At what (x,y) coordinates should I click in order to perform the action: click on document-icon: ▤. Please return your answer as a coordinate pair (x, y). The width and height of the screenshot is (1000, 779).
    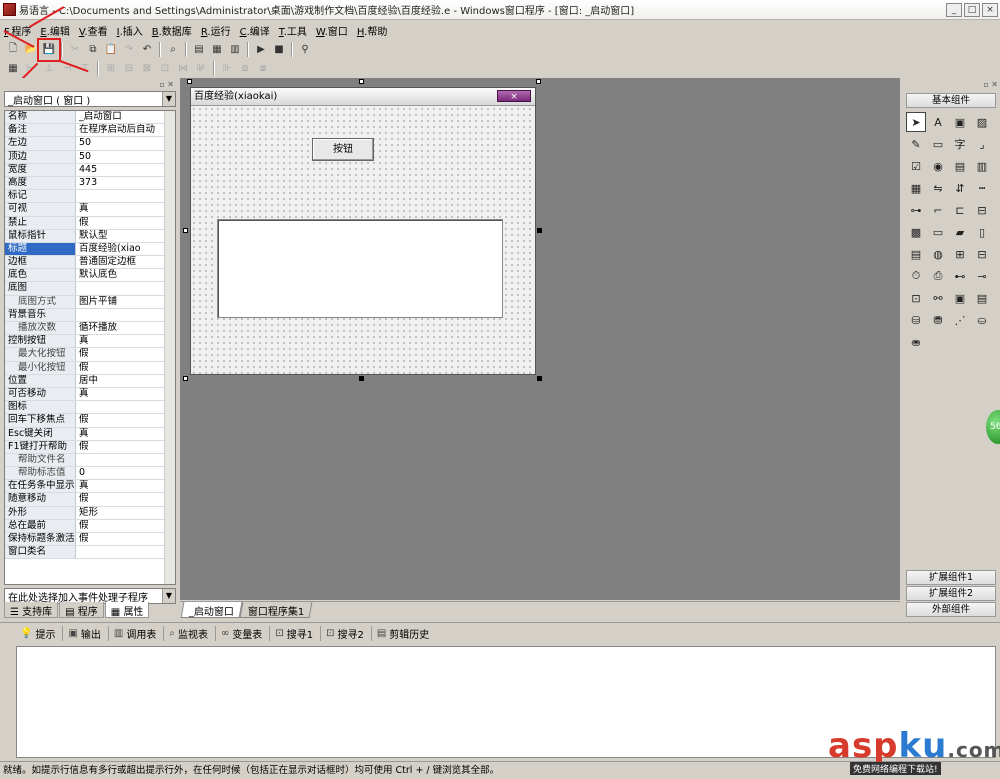
    Looking at the image, I should click on (982, 298).